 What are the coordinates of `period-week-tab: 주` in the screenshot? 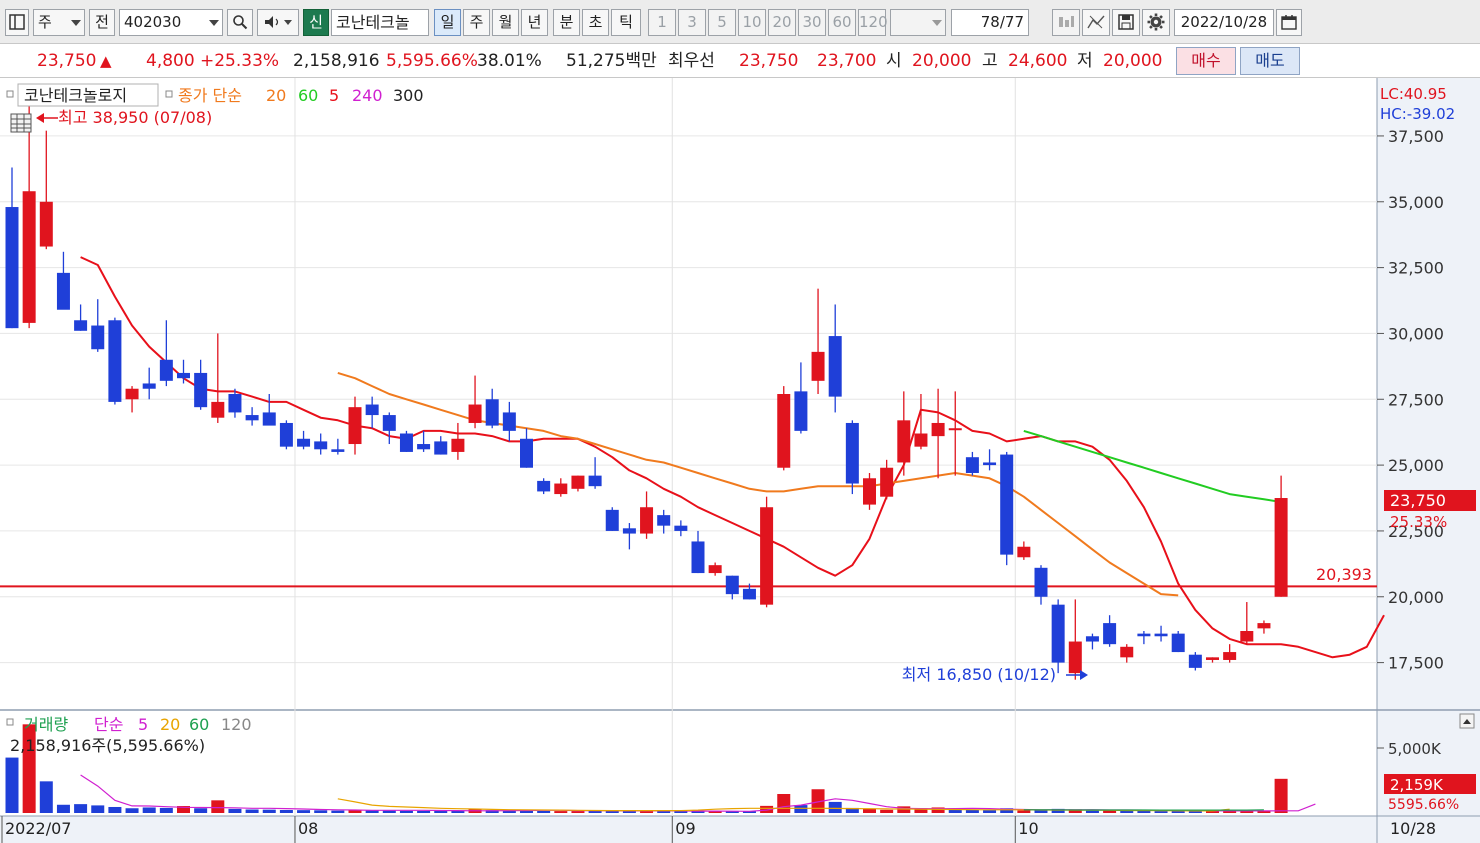 It's located at (476, 22).